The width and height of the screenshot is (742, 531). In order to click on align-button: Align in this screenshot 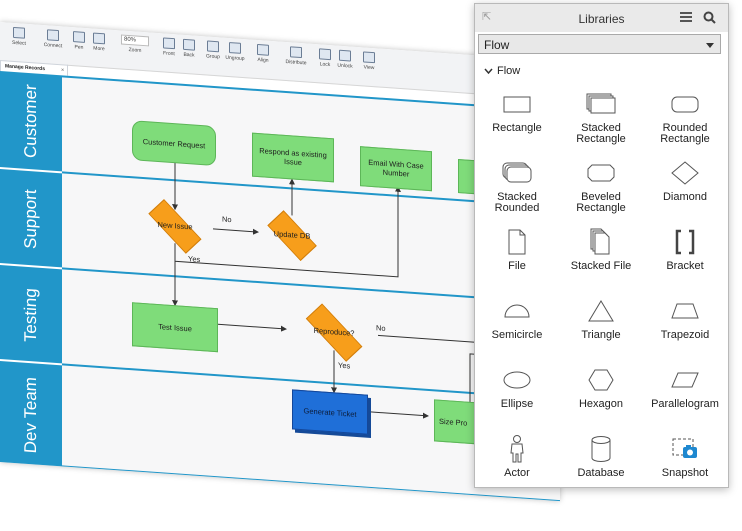, I will do `click(263, 53)`.